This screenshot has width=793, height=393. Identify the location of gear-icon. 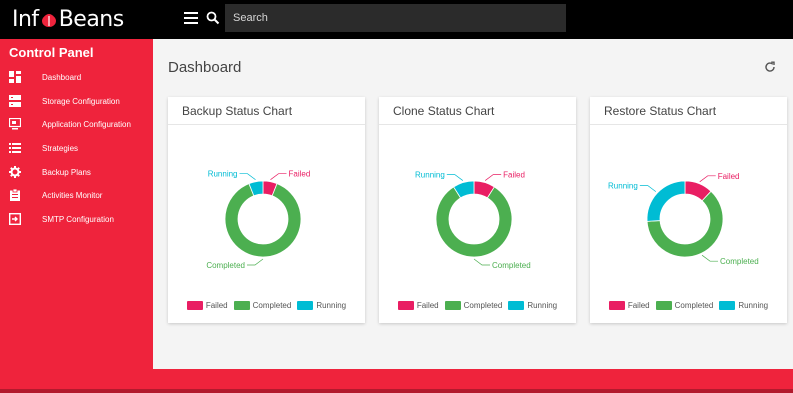
(15, 172).